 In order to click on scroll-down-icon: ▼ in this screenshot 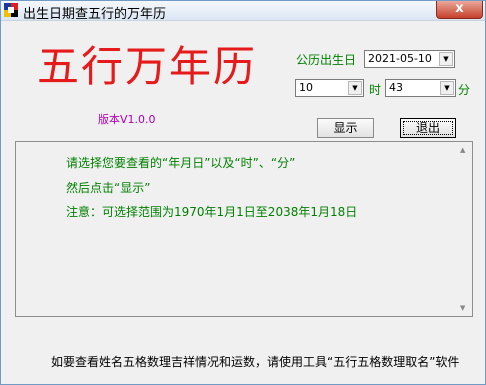, I will do `click(462, 308)`.